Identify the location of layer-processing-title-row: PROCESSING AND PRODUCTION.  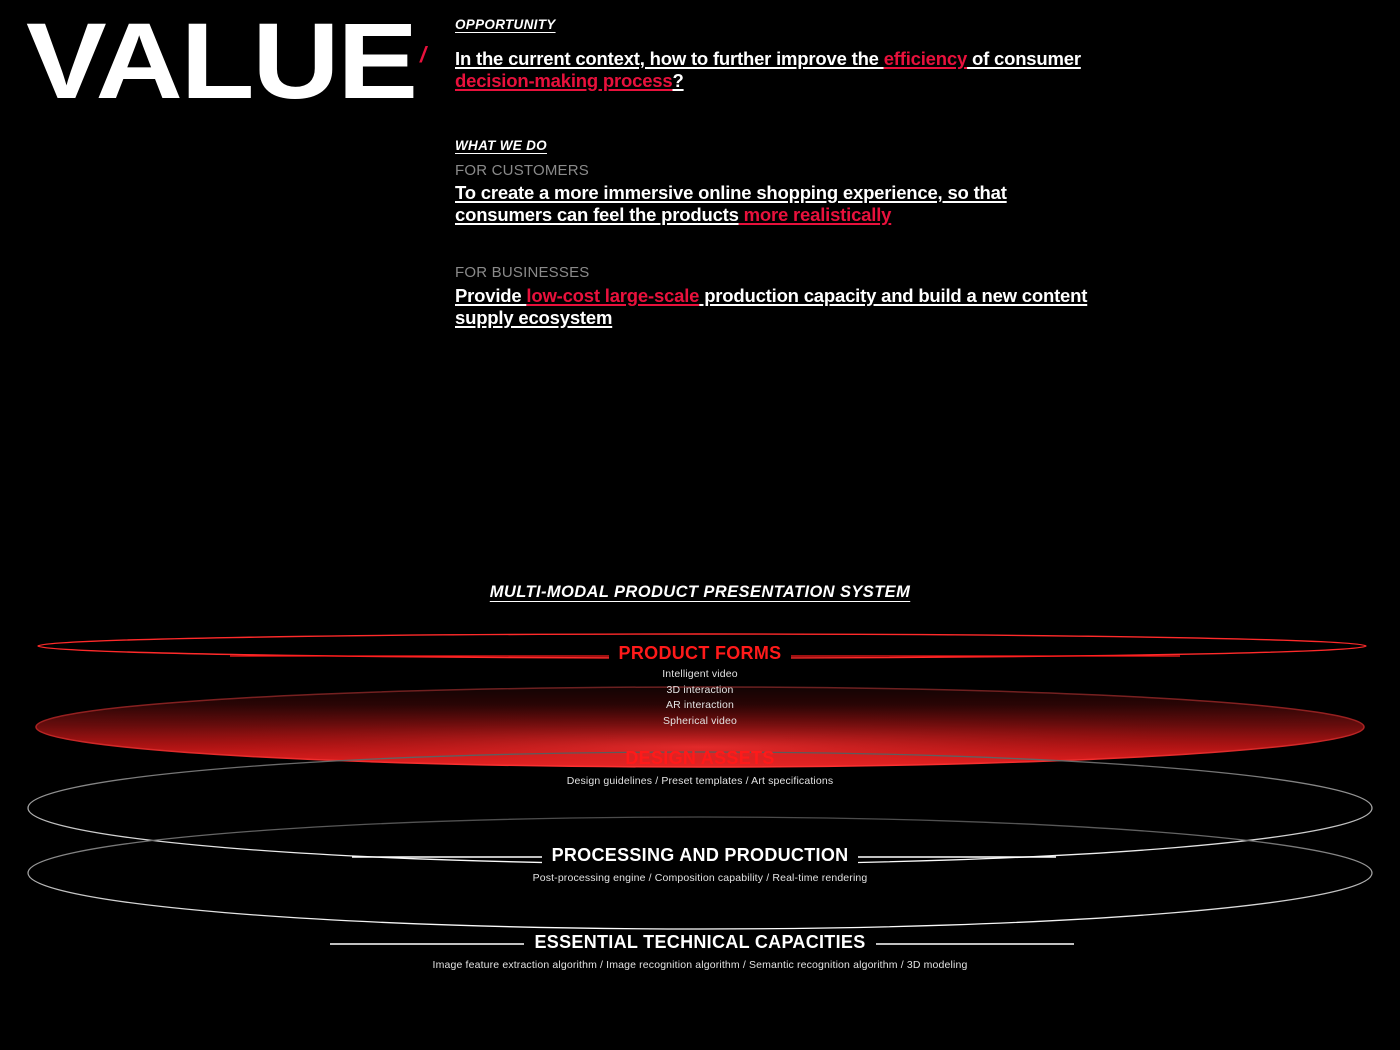
(700, 855).